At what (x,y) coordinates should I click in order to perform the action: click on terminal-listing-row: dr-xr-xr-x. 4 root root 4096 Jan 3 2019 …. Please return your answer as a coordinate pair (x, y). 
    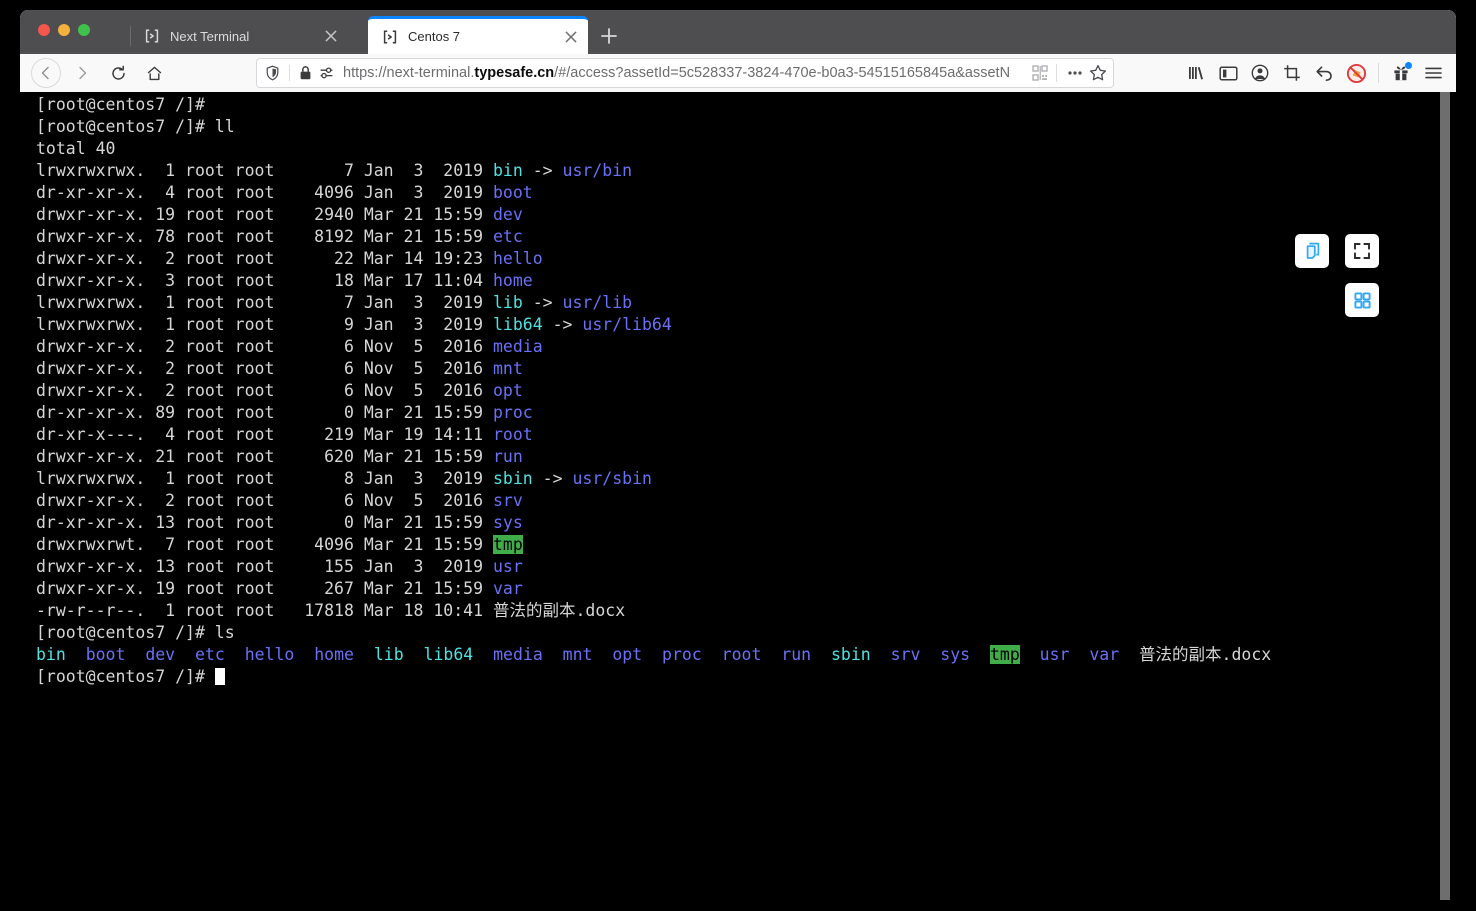
    Looking at the image, I should click on (653, 193).